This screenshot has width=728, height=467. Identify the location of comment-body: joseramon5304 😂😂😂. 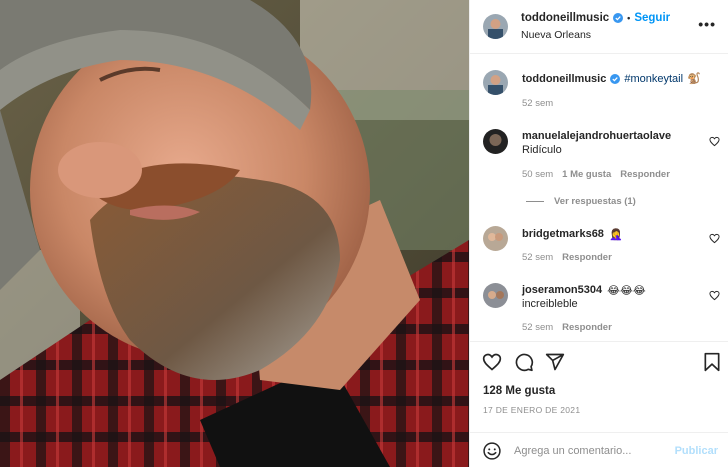
(584, 290).